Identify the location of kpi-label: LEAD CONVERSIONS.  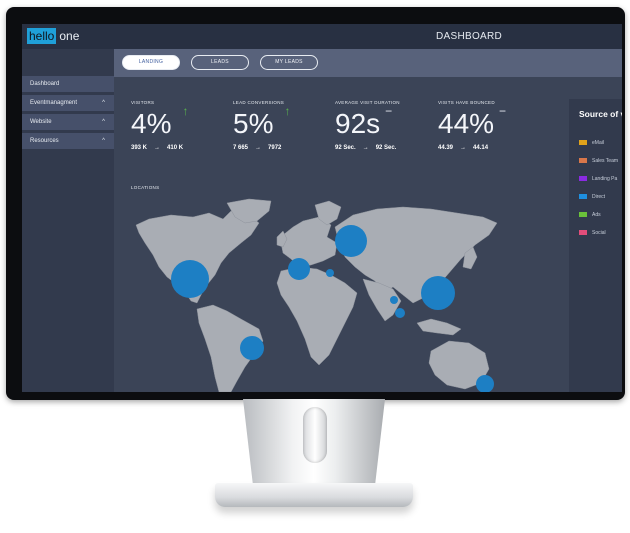
(259, 102).